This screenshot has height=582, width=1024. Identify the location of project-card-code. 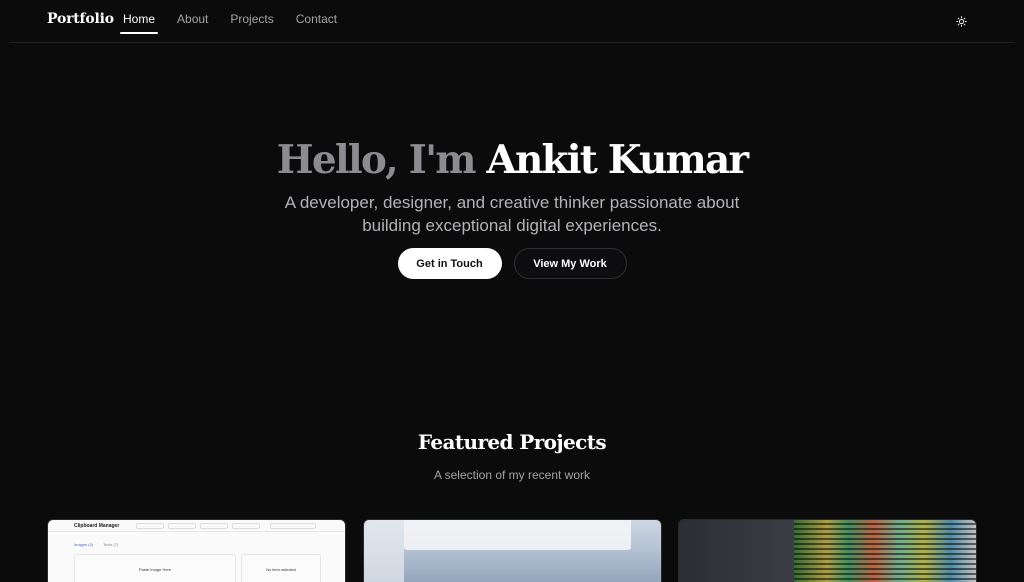
(827, 550).